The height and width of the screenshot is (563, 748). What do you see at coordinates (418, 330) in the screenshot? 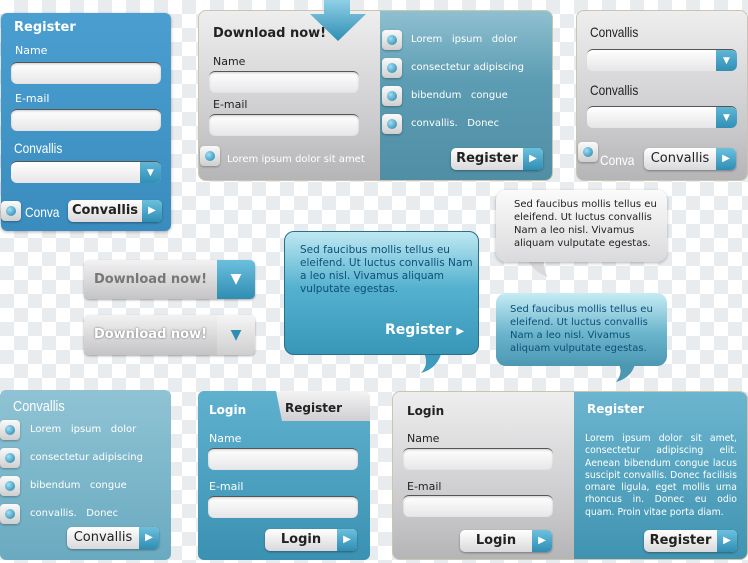
I see `link-label: Register` at bounding box center [418, 330].